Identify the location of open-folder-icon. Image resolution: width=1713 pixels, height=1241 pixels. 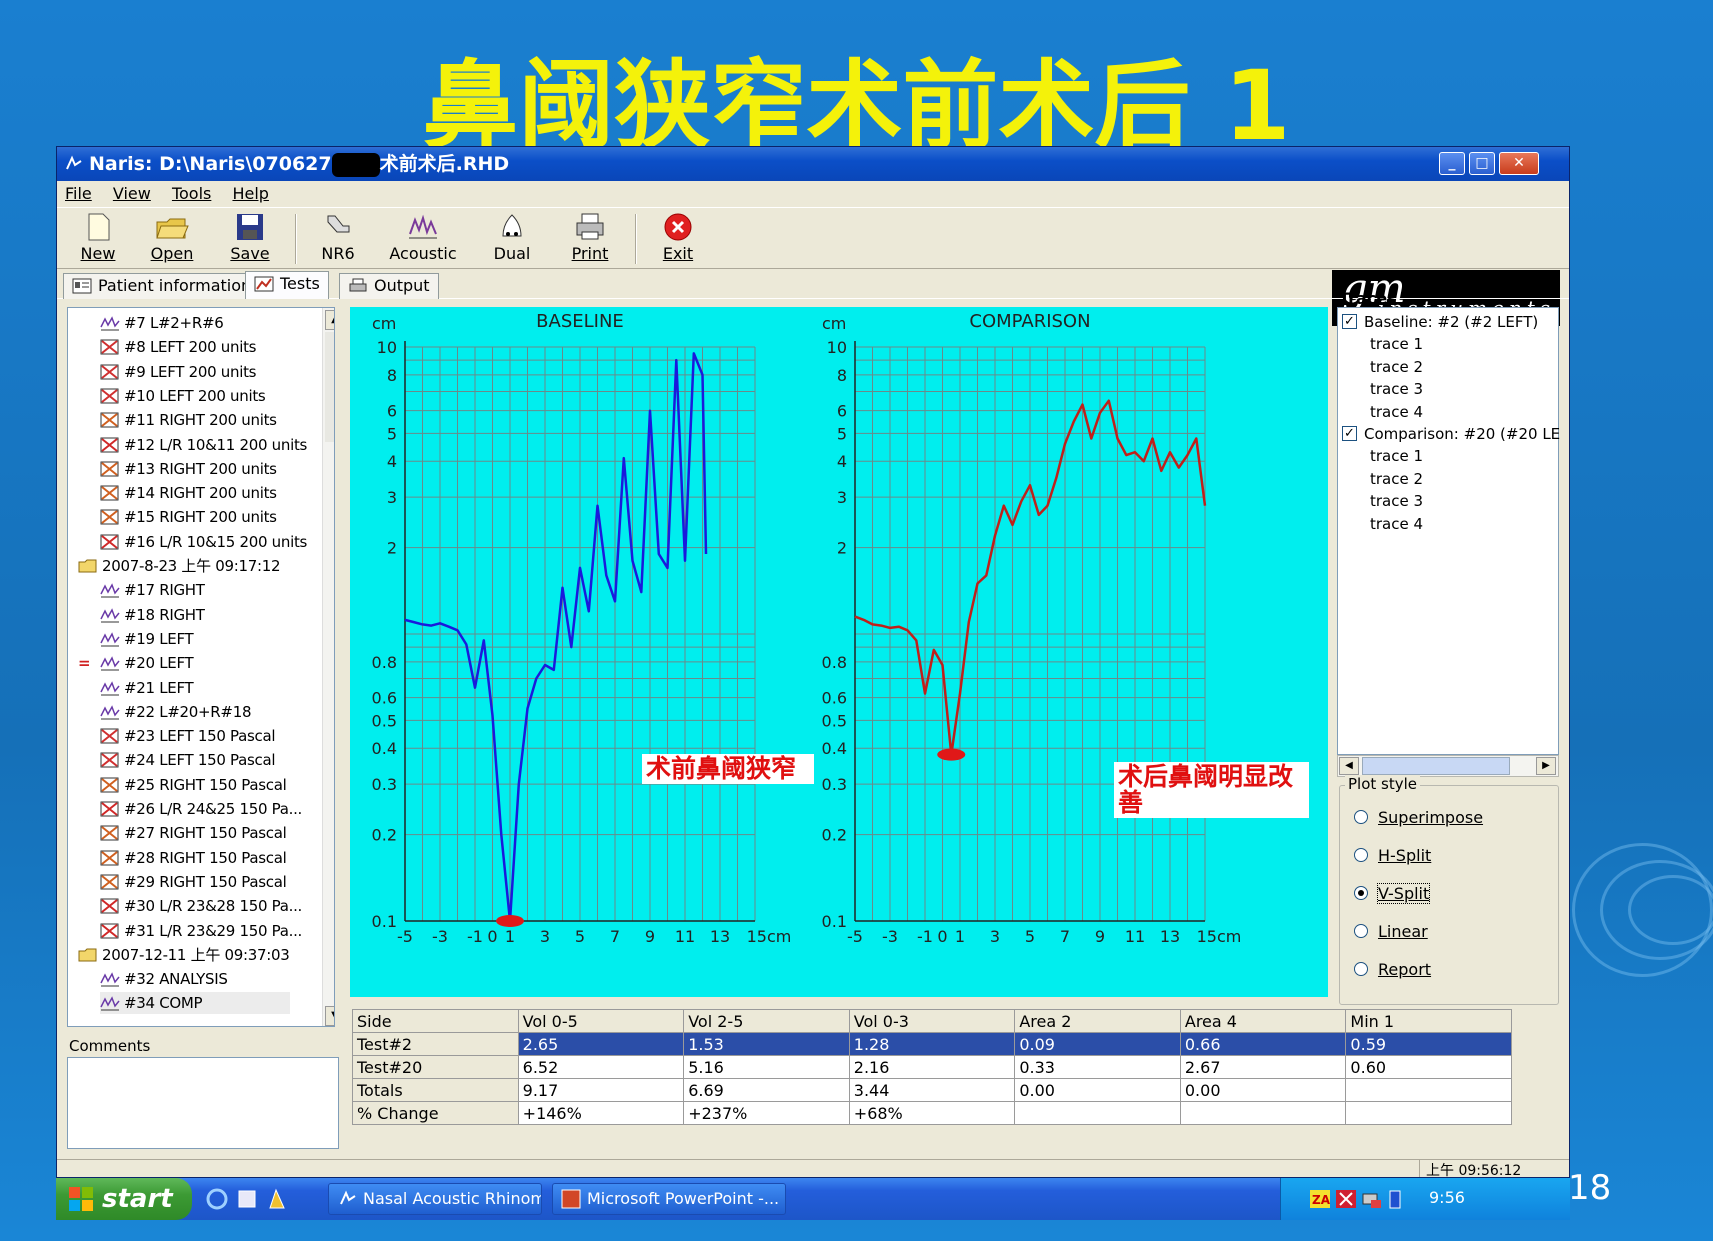
(172, 228).